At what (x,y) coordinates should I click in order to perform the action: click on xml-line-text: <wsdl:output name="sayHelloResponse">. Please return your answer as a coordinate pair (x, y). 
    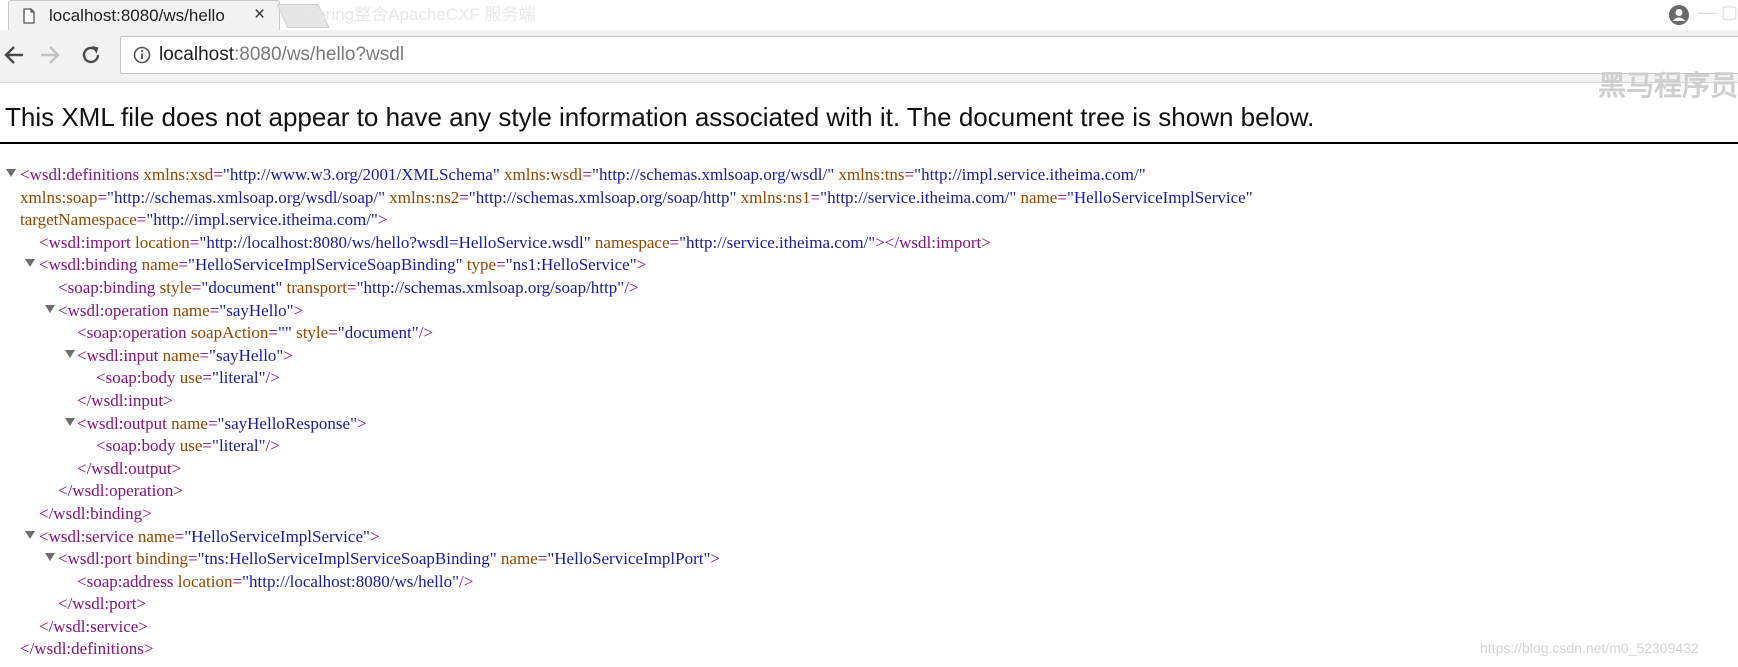
    Looking at the image, I should click on (222, 424).